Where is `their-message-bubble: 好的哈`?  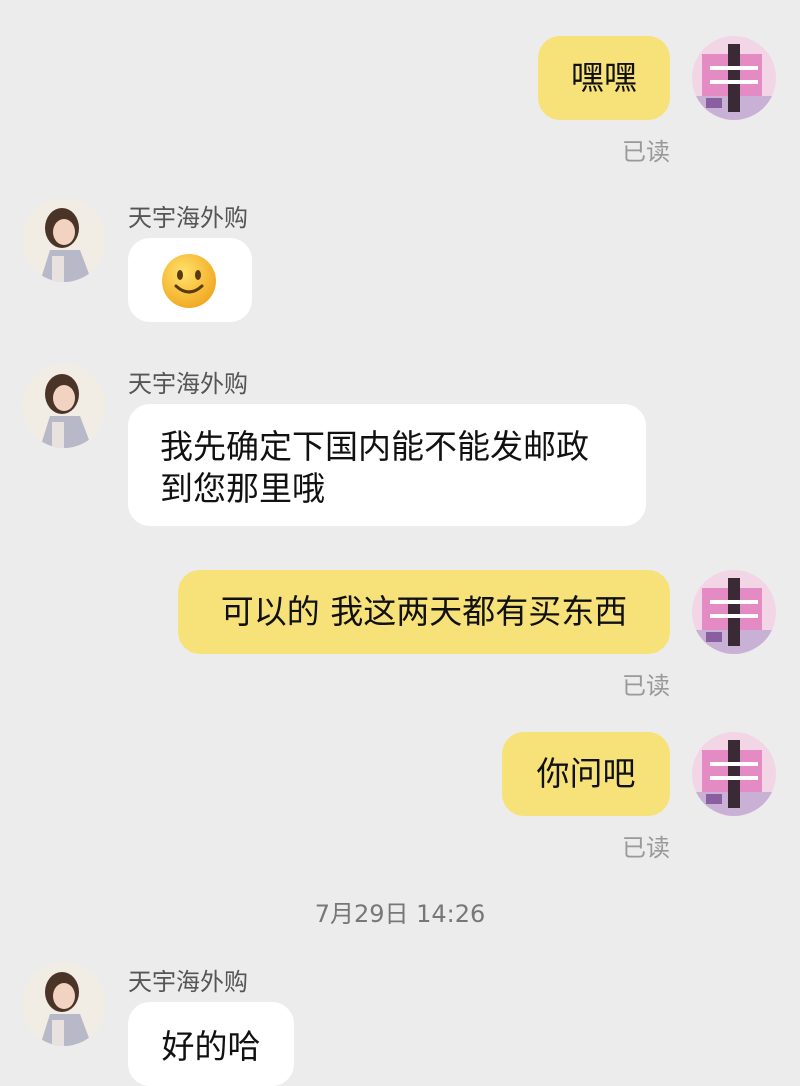
their-message-bubble: 好的哈 is located at coordinates (211, 1044).